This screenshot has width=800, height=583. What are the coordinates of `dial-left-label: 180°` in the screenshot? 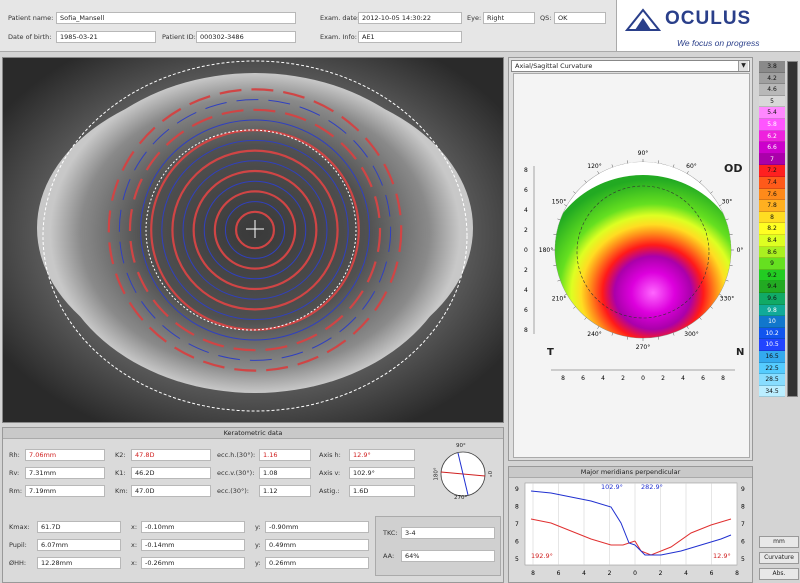 It's located at (436, 474).